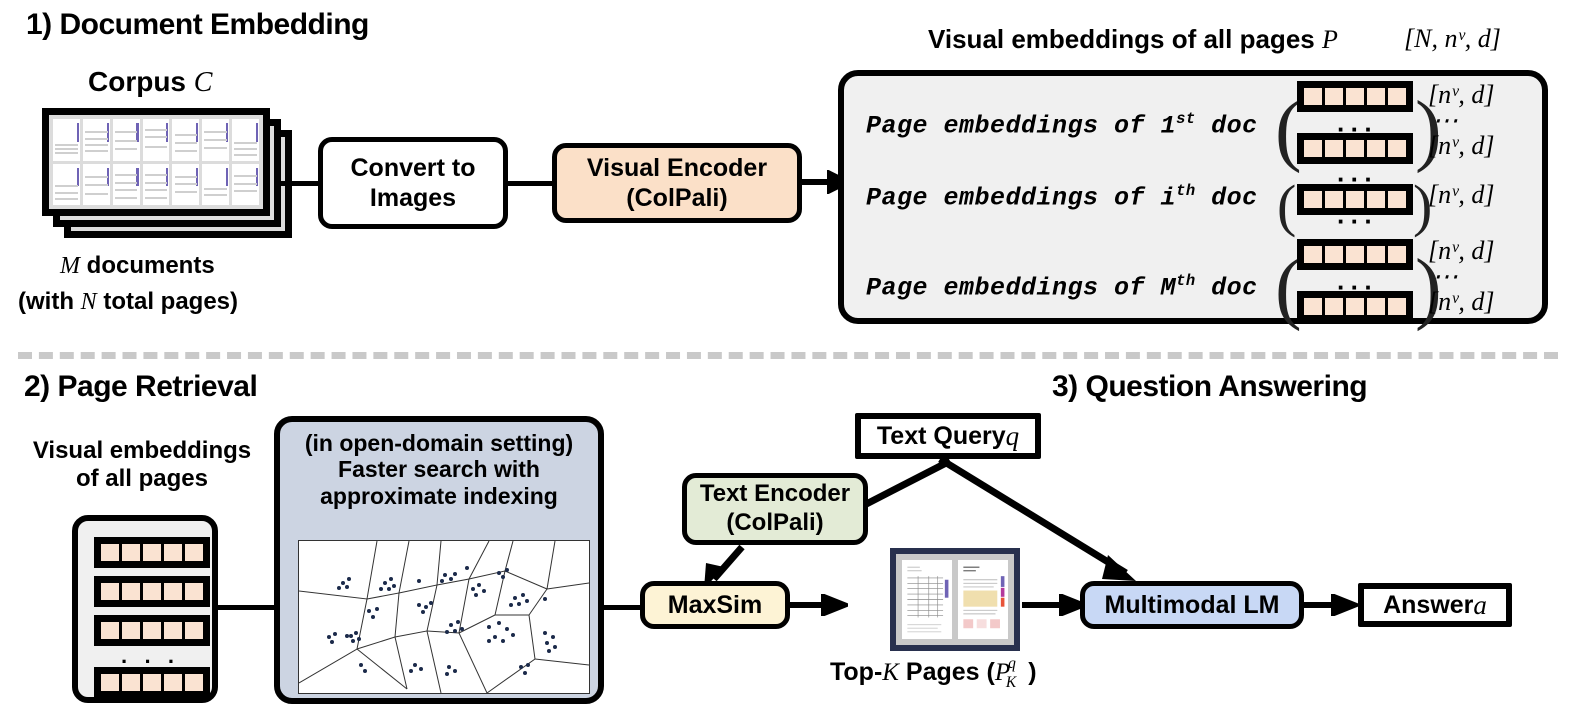  I want to click on panel-row-2-sup: th, so click(1186, 191).